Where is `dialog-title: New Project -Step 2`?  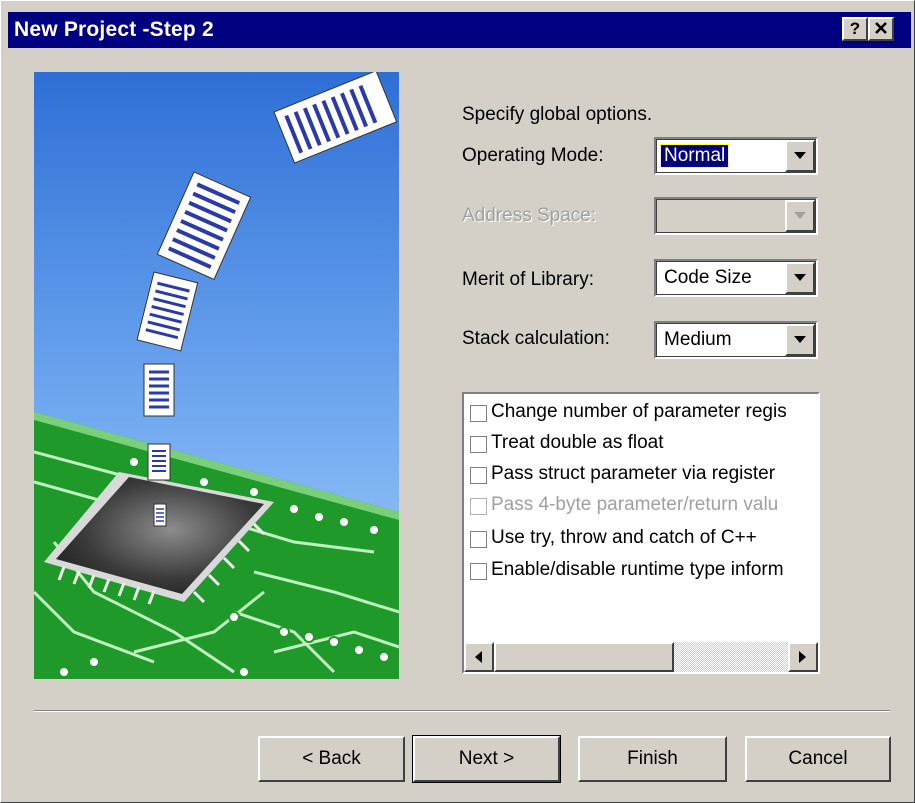 dialog-title: New Project -Step 2 is located at coordinates (114, 29).